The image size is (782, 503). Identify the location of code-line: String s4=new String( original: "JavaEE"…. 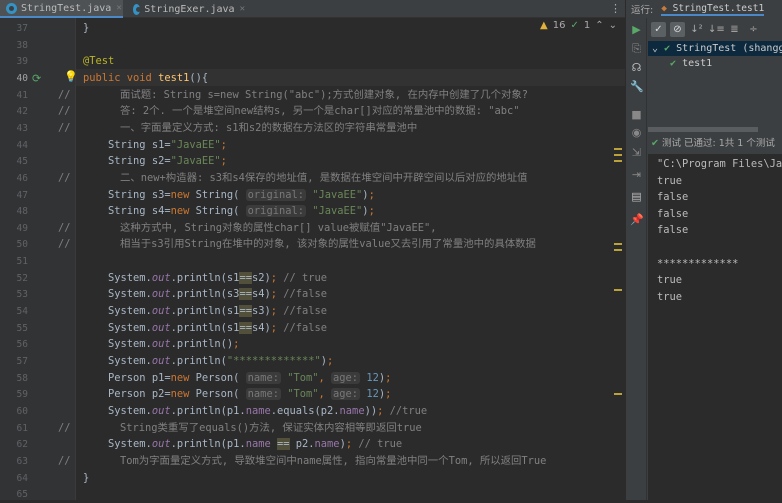
(229, 211).